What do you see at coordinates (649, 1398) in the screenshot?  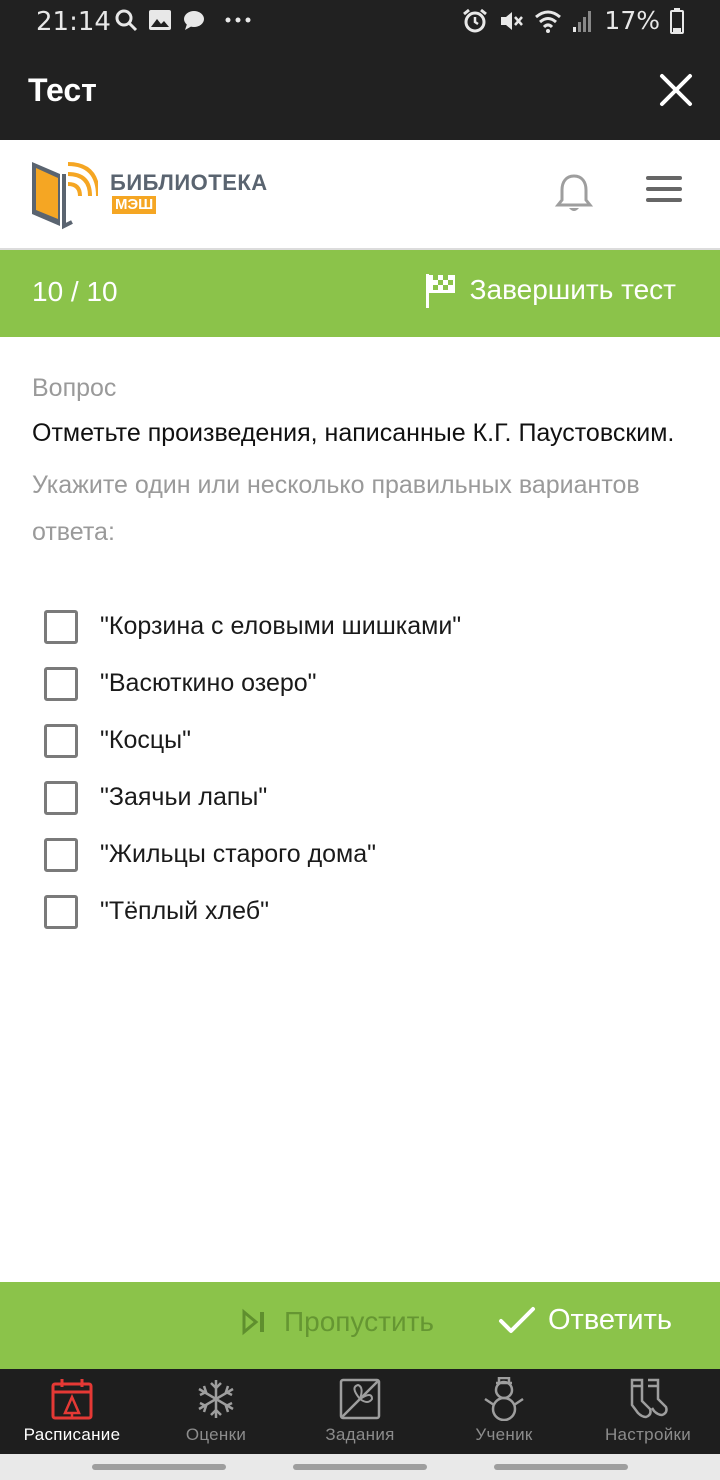 I see `socks-icon` at bounding box center [649, 1398].